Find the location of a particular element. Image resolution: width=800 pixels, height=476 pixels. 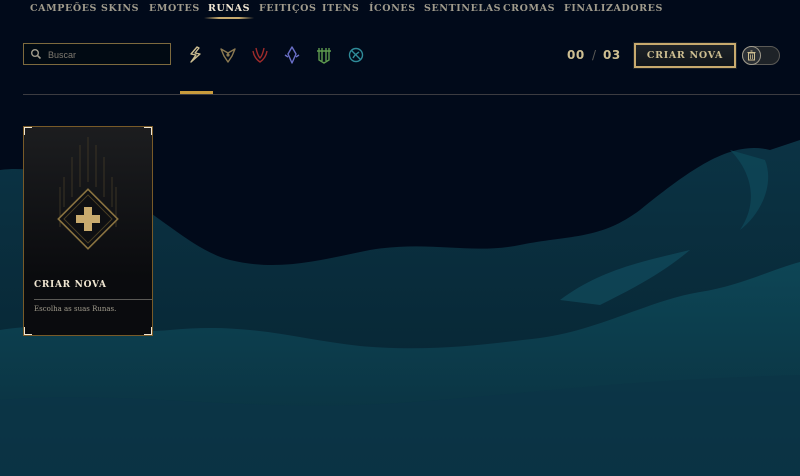

page-count-current: 00 is located at coordinates (576, 55).